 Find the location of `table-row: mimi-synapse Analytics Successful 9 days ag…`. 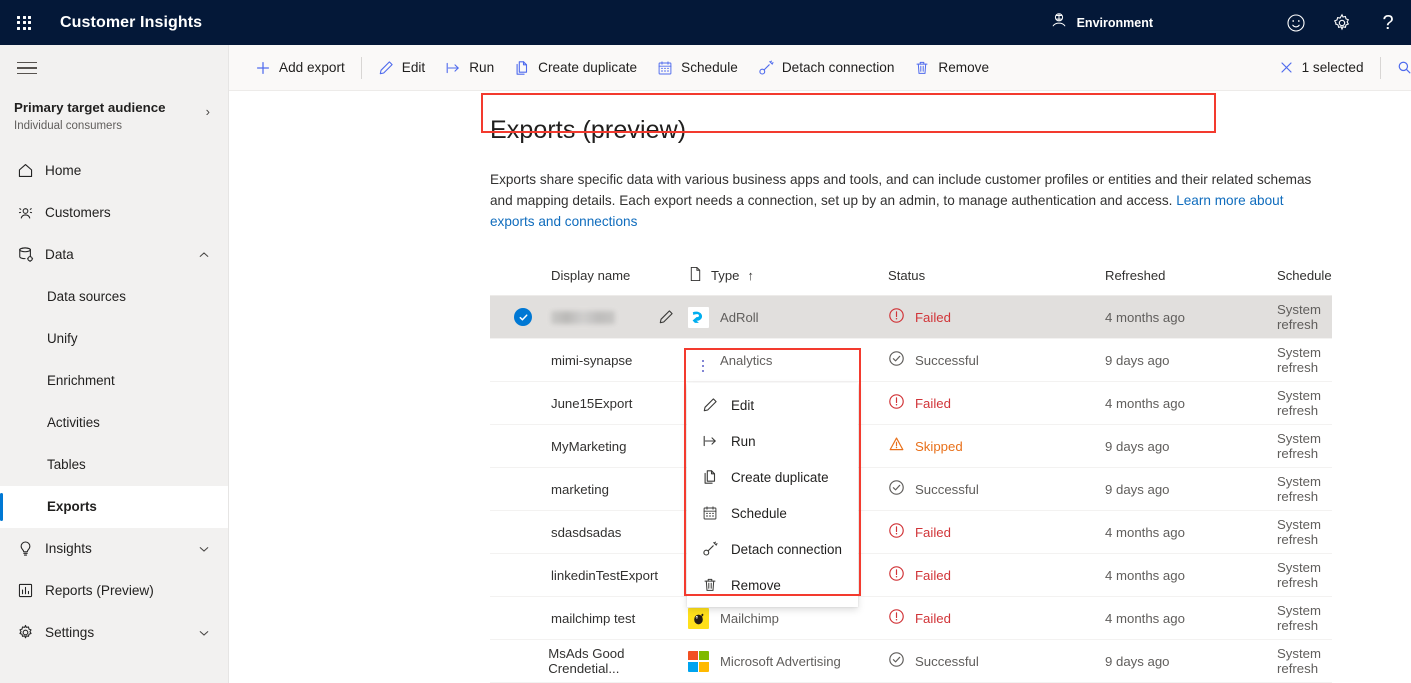

table-row: mimi-synapse Analytics Successful 9 days ag… is located at coordinates (911, 361).